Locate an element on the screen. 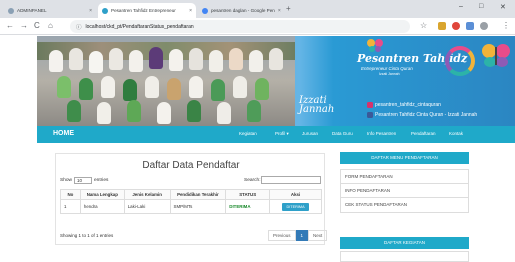 The width and height of the screenshot is (515, 262). small-butterfly-icon is located at coordinates (375, 45).